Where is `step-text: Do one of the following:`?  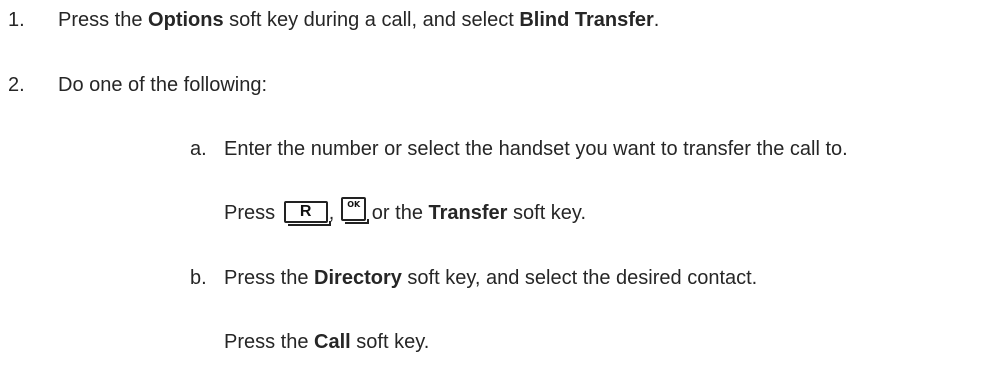 step-text: Do one of the following: is located at coordinates (163, 85).